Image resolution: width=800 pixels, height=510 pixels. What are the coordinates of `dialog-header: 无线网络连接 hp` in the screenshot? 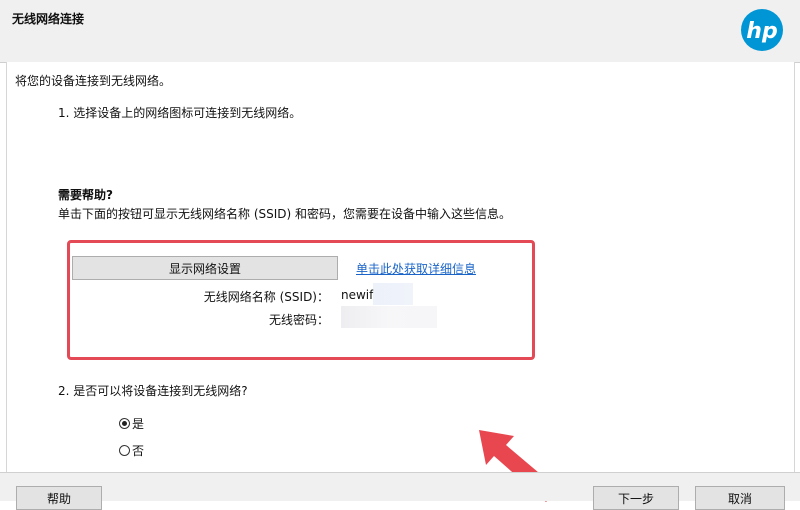 It's located at (400, 31).